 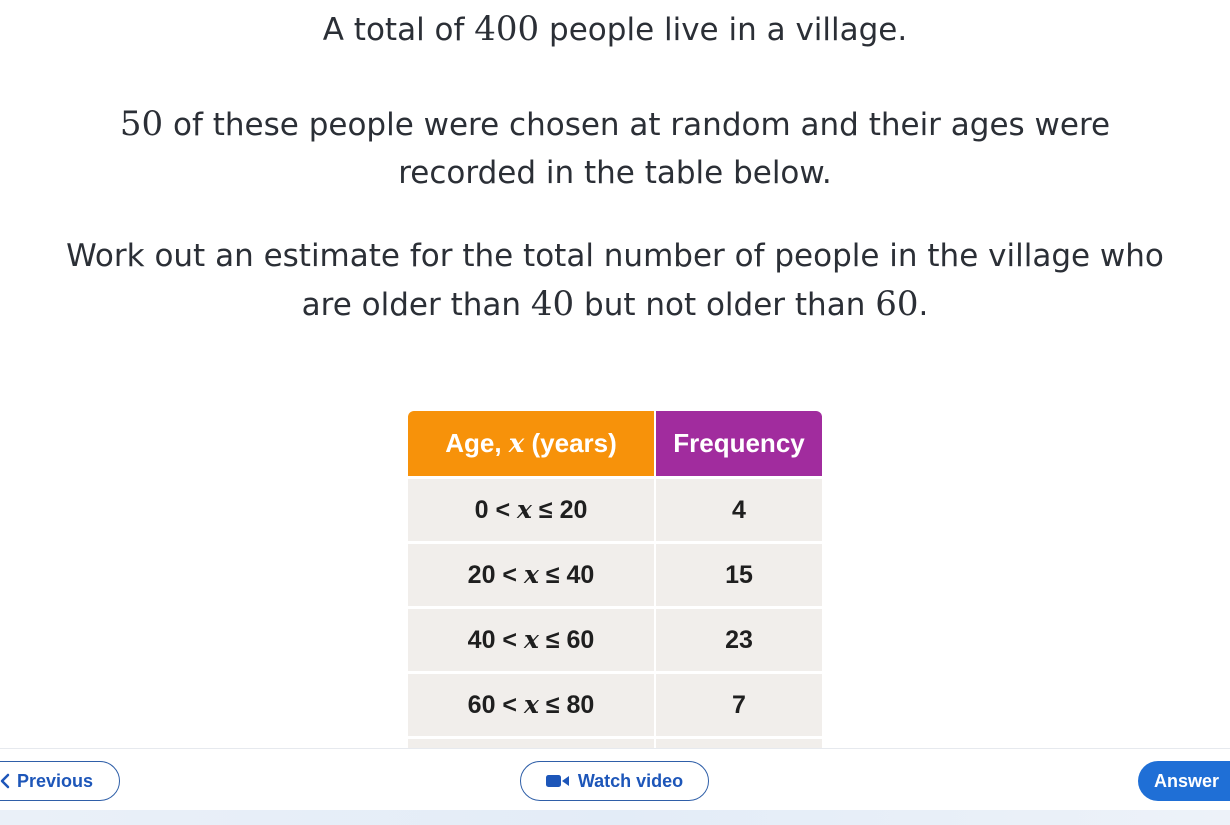 I want to click on upper-bound: 40, so click(x=580, y=575).